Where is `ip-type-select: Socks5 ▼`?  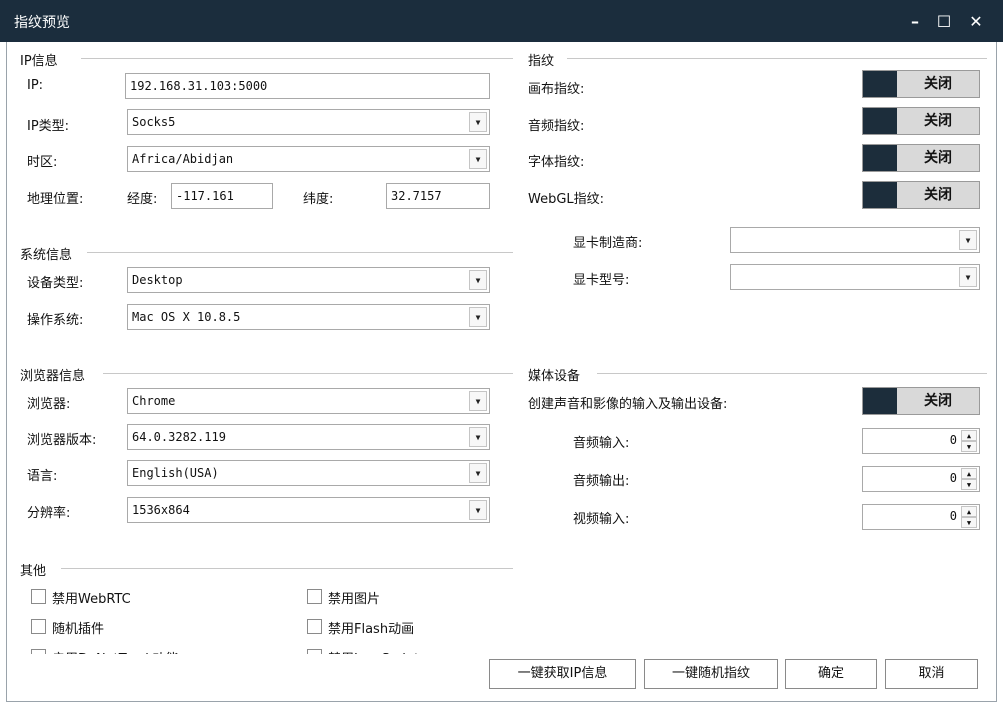 ip-type-select: Socks5 ▼ is located at coordinates (308, 122).